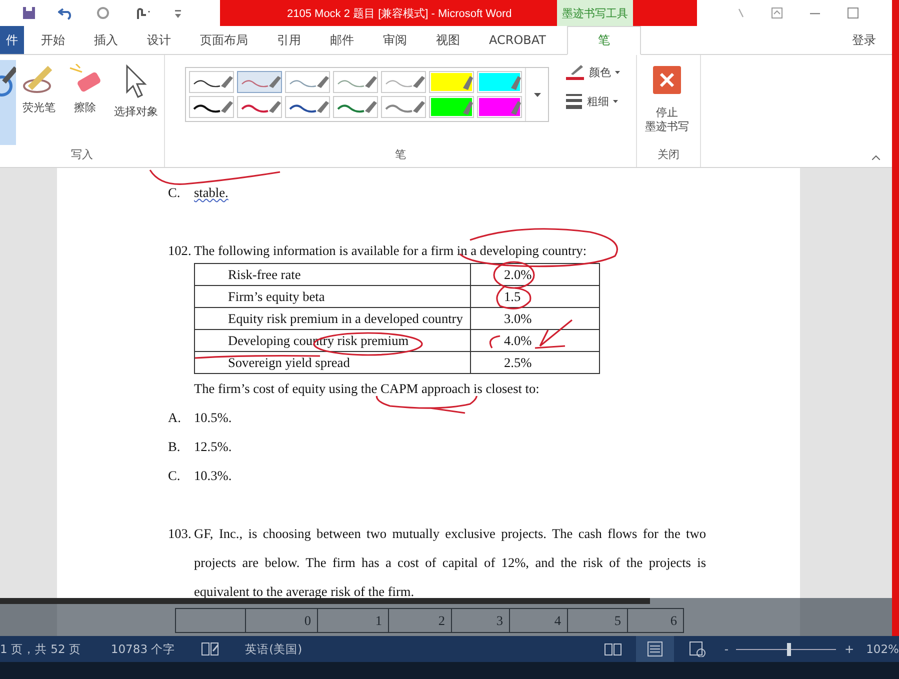 The image size is (899, 679). Describe the element at coordinates (106, 40) in the screenshot. I see `ribbon-tab: 插入` at that location.